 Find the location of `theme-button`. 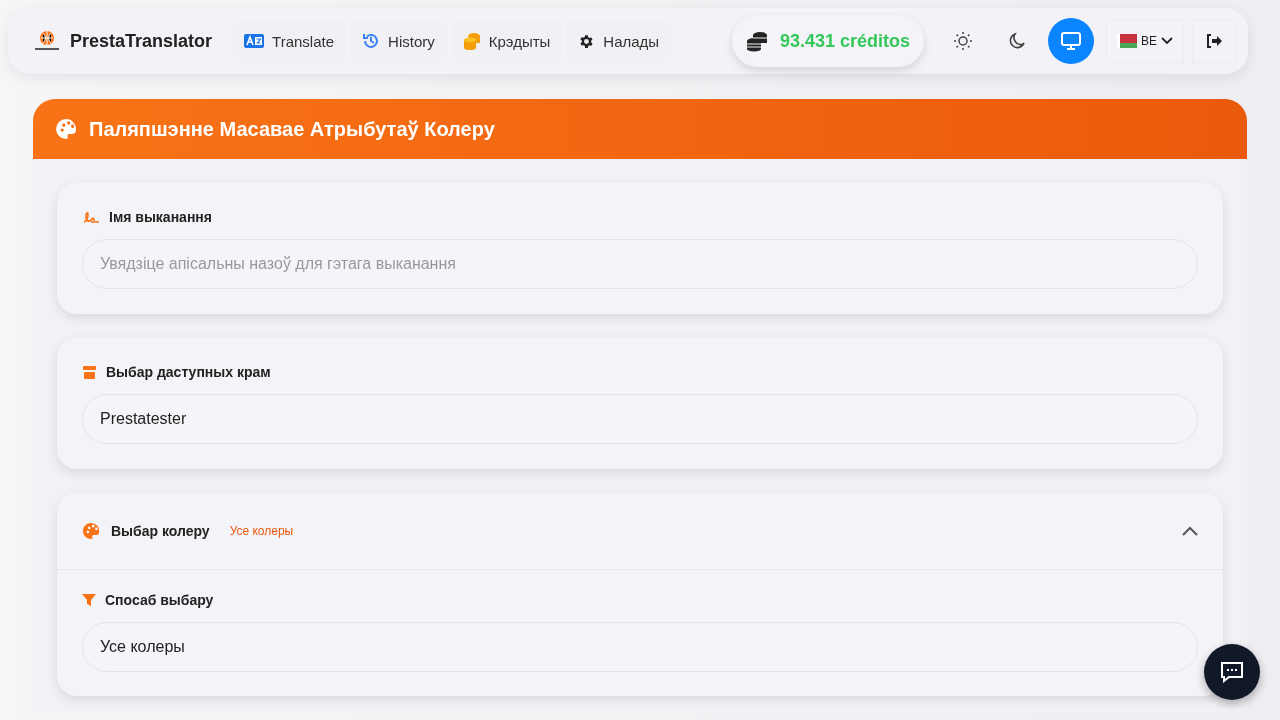

theme-button is located at coordinates (1071, 41).